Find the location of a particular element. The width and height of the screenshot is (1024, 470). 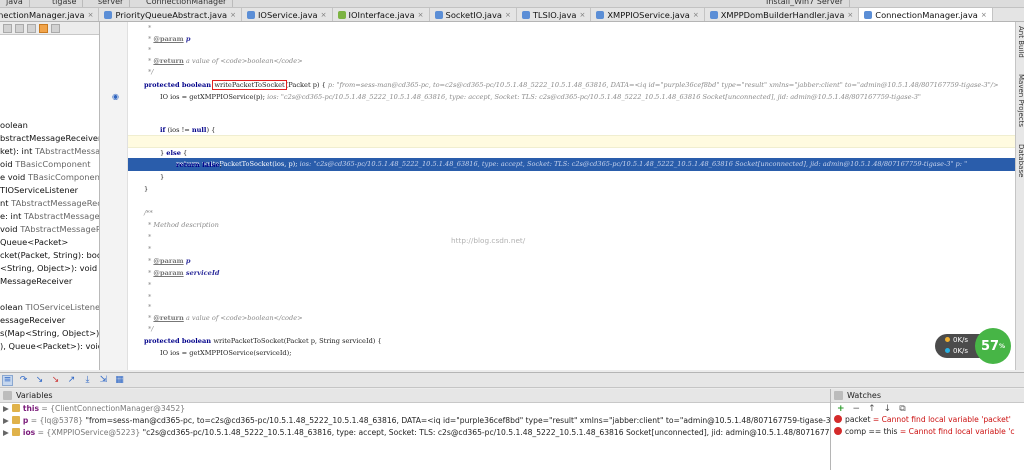

watches-header: Watches is located at coordinates (927, 396).